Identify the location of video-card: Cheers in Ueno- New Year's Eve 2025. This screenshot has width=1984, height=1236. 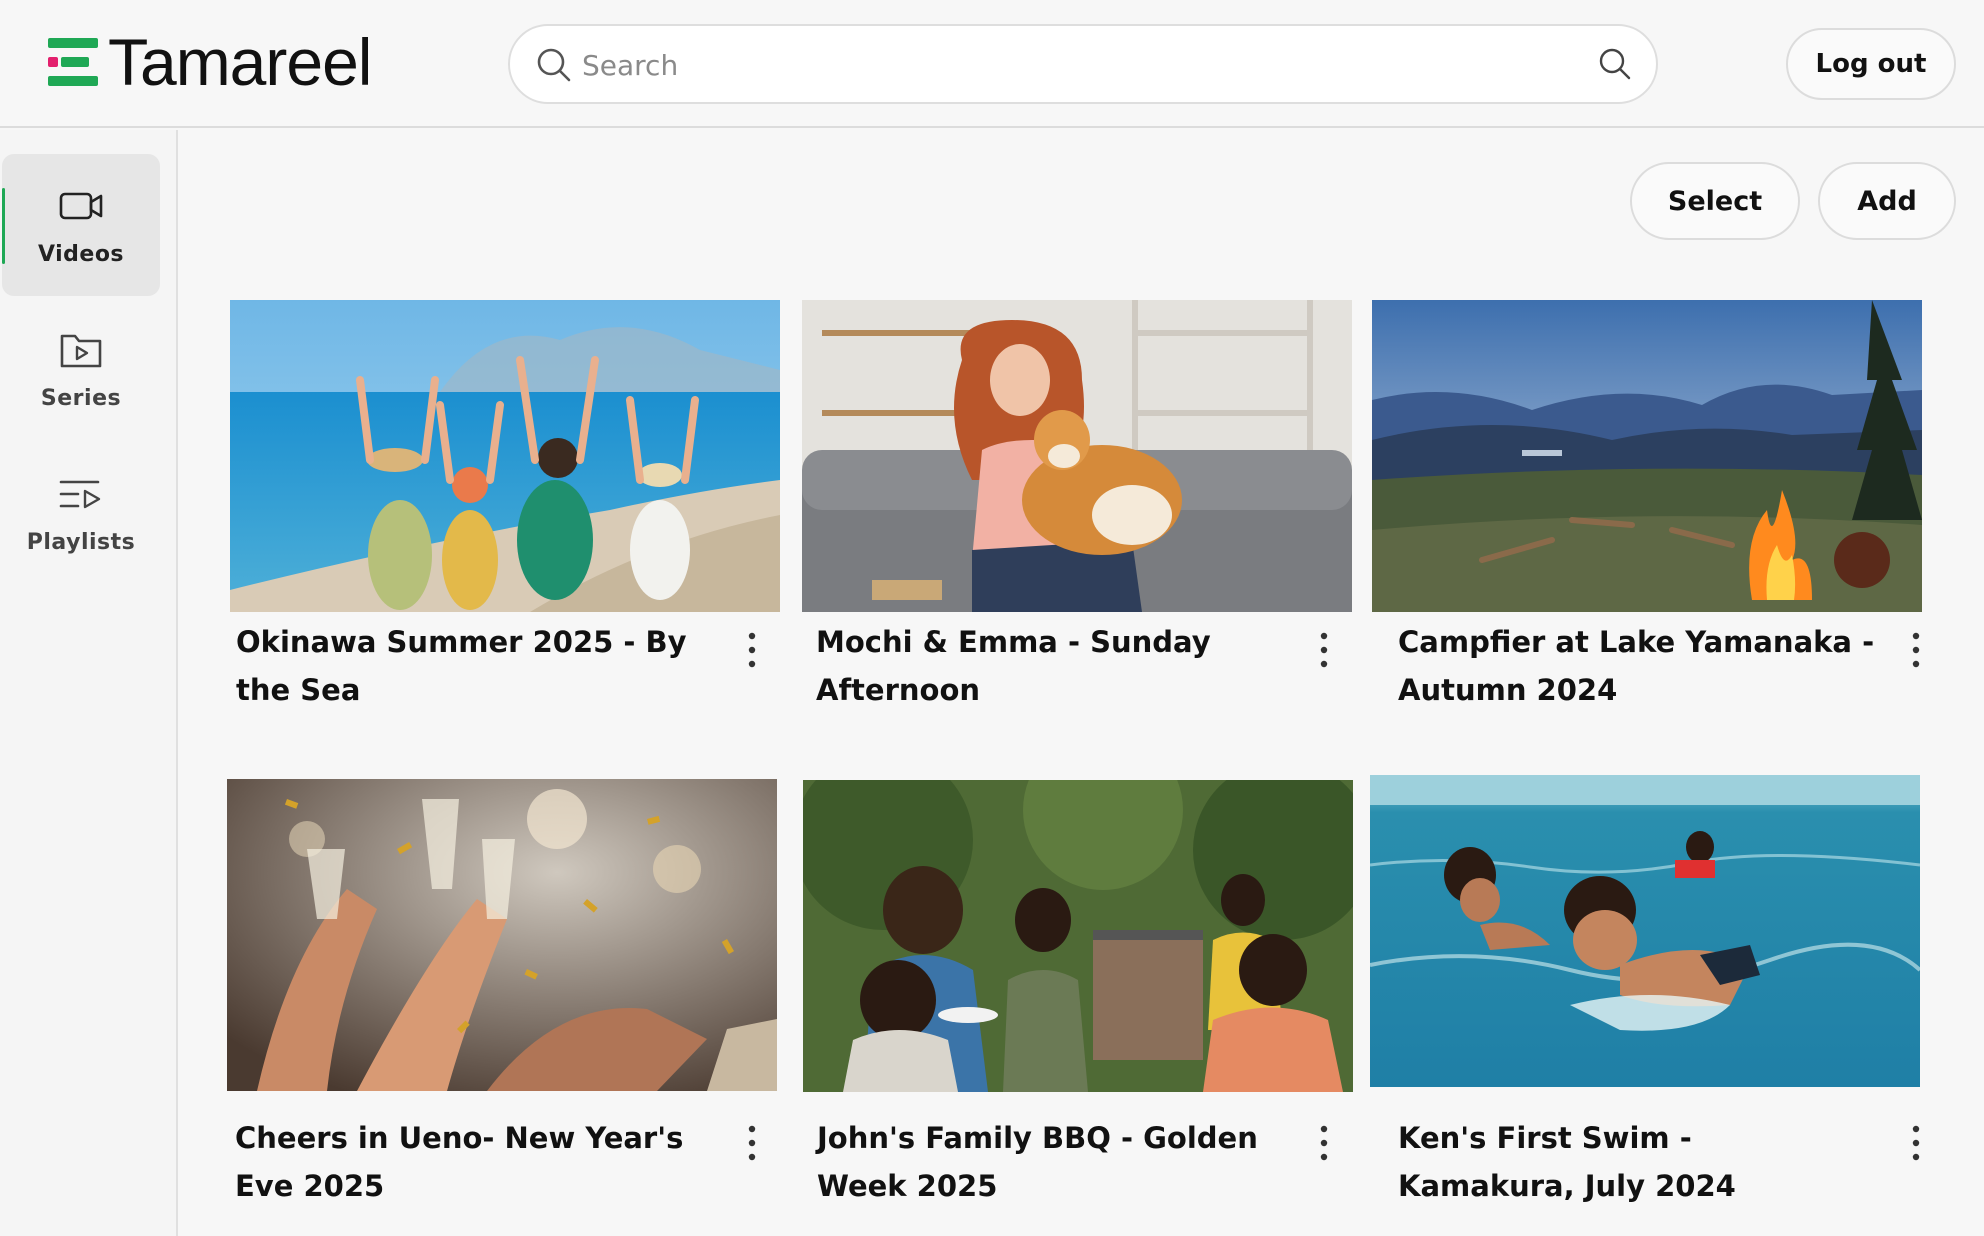
(502, 991).